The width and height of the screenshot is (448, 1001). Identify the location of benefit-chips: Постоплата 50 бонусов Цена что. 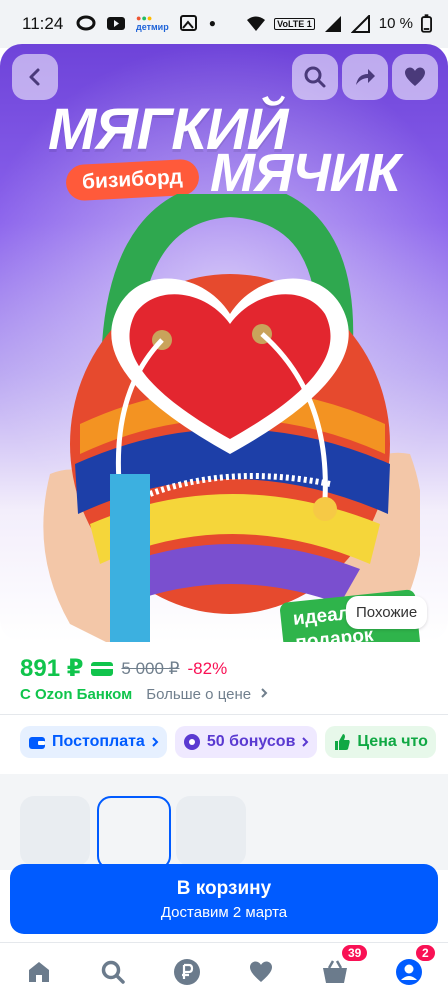
(228, 742).